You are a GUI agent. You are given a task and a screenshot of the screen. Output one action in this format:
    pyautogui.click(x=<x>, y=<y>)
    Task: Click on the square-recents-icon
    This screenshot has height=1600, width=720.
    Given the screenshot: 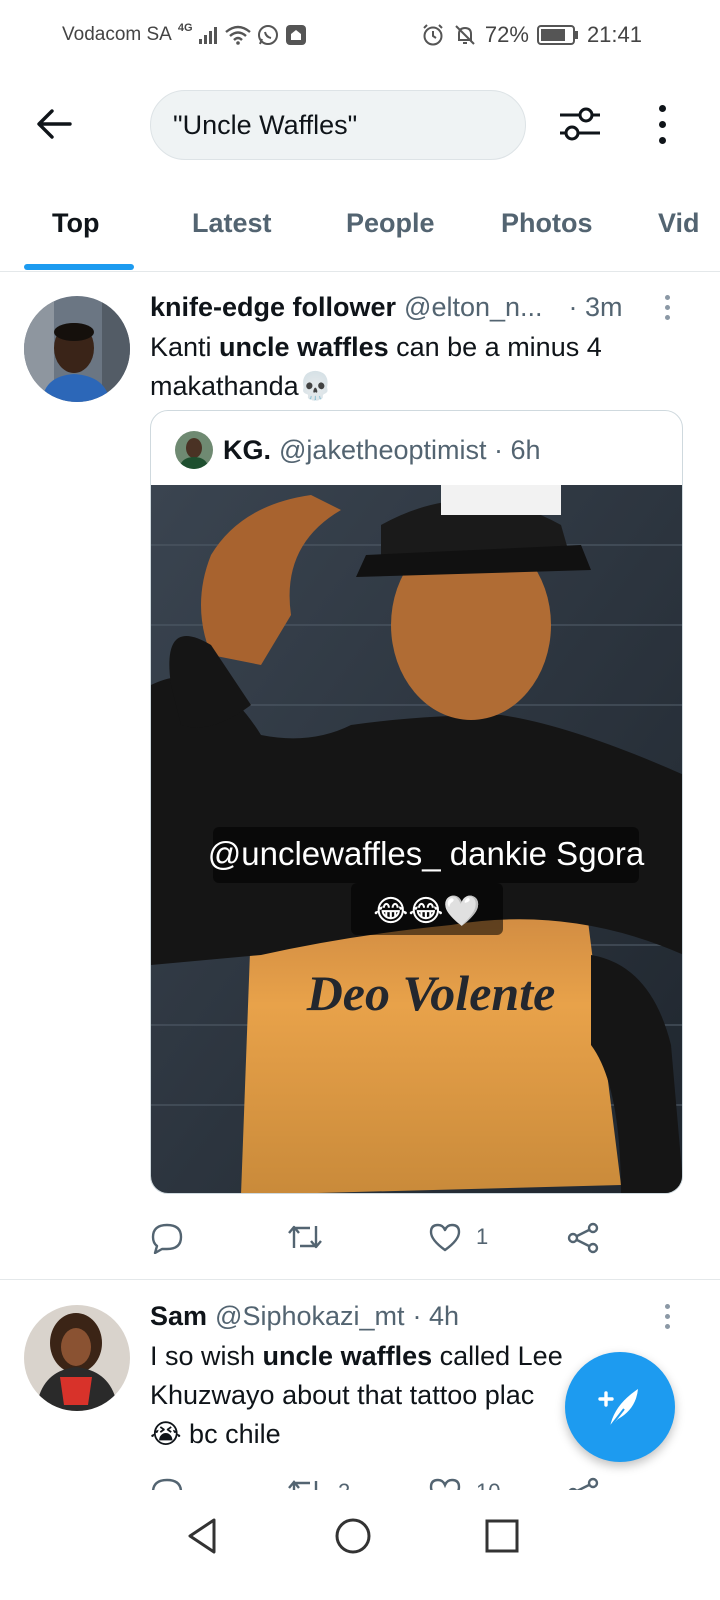 What is the action you would take?
    pyautogui.click(x=502, y=1536)
    